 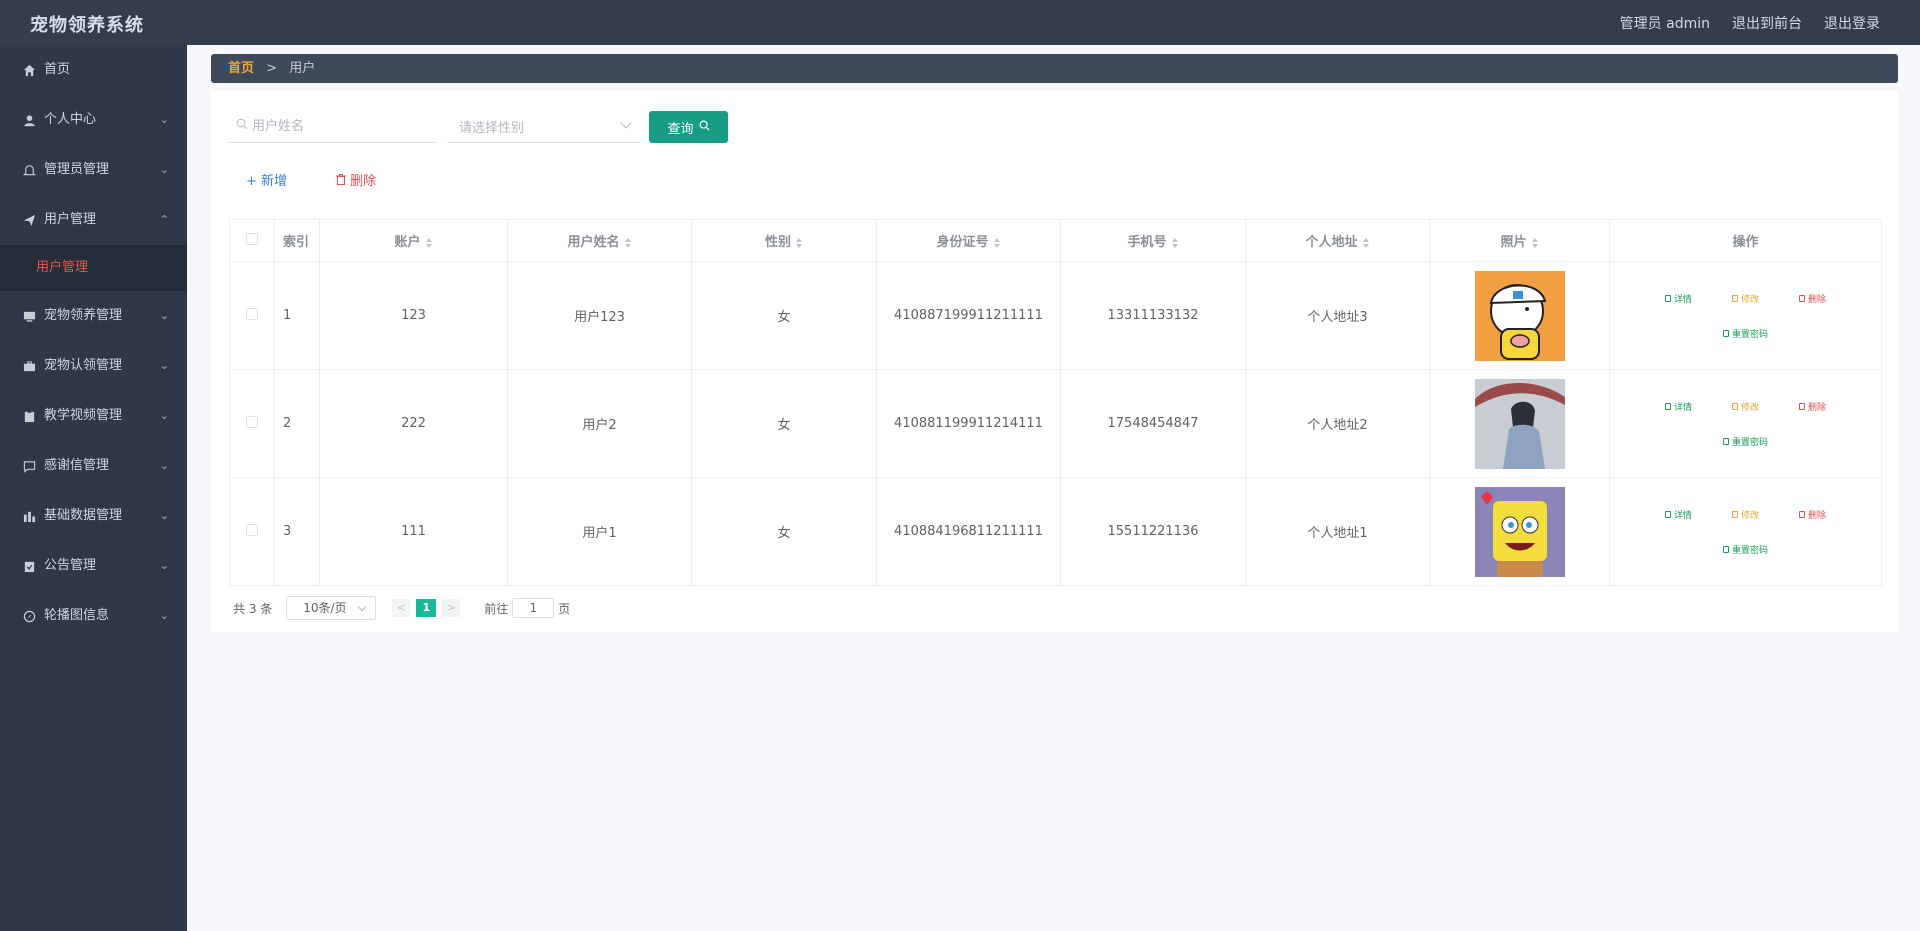 I want to click on select-all-checkbox, so click(x=252, y=238).